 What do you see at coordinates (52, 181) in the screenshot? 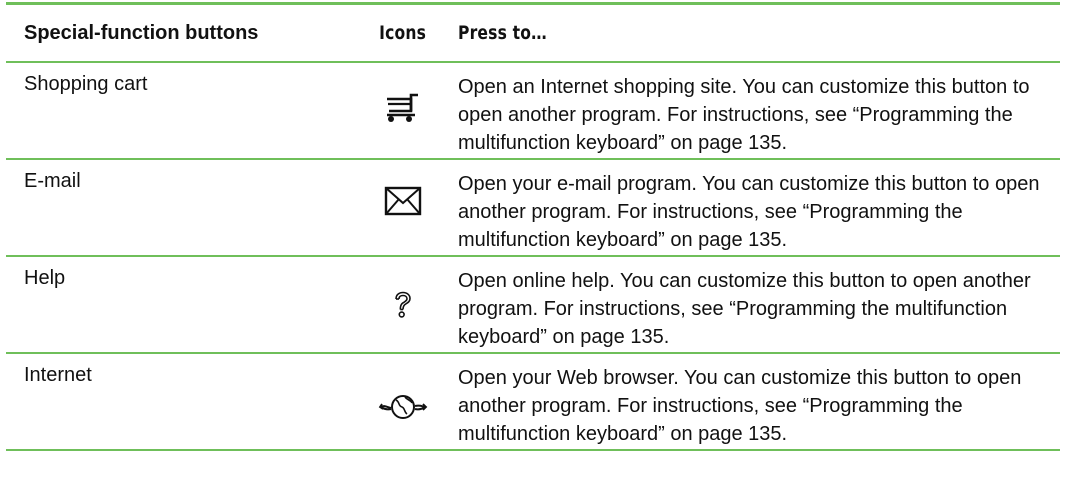
I see `row-name: E-mail` at bounding box center [52, 181].